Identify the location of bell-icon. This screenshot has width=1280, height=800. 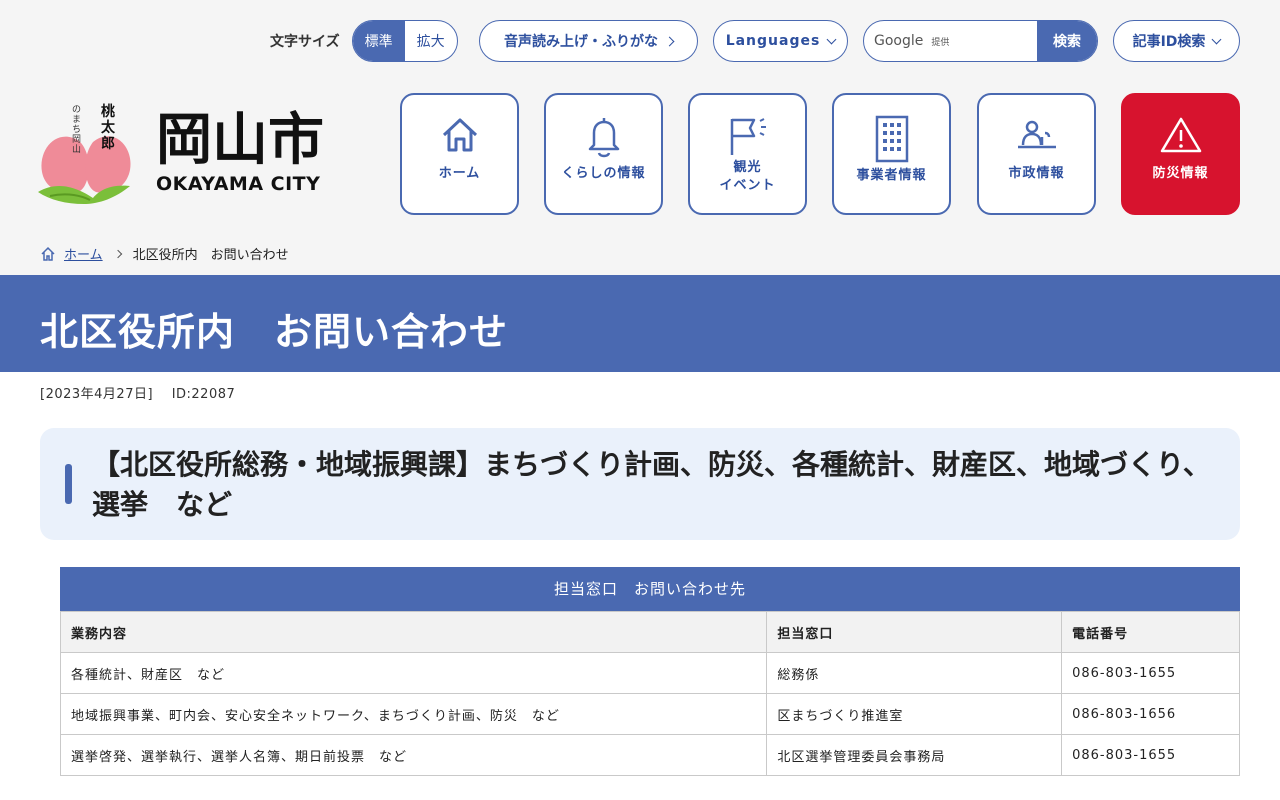
(603, 138).